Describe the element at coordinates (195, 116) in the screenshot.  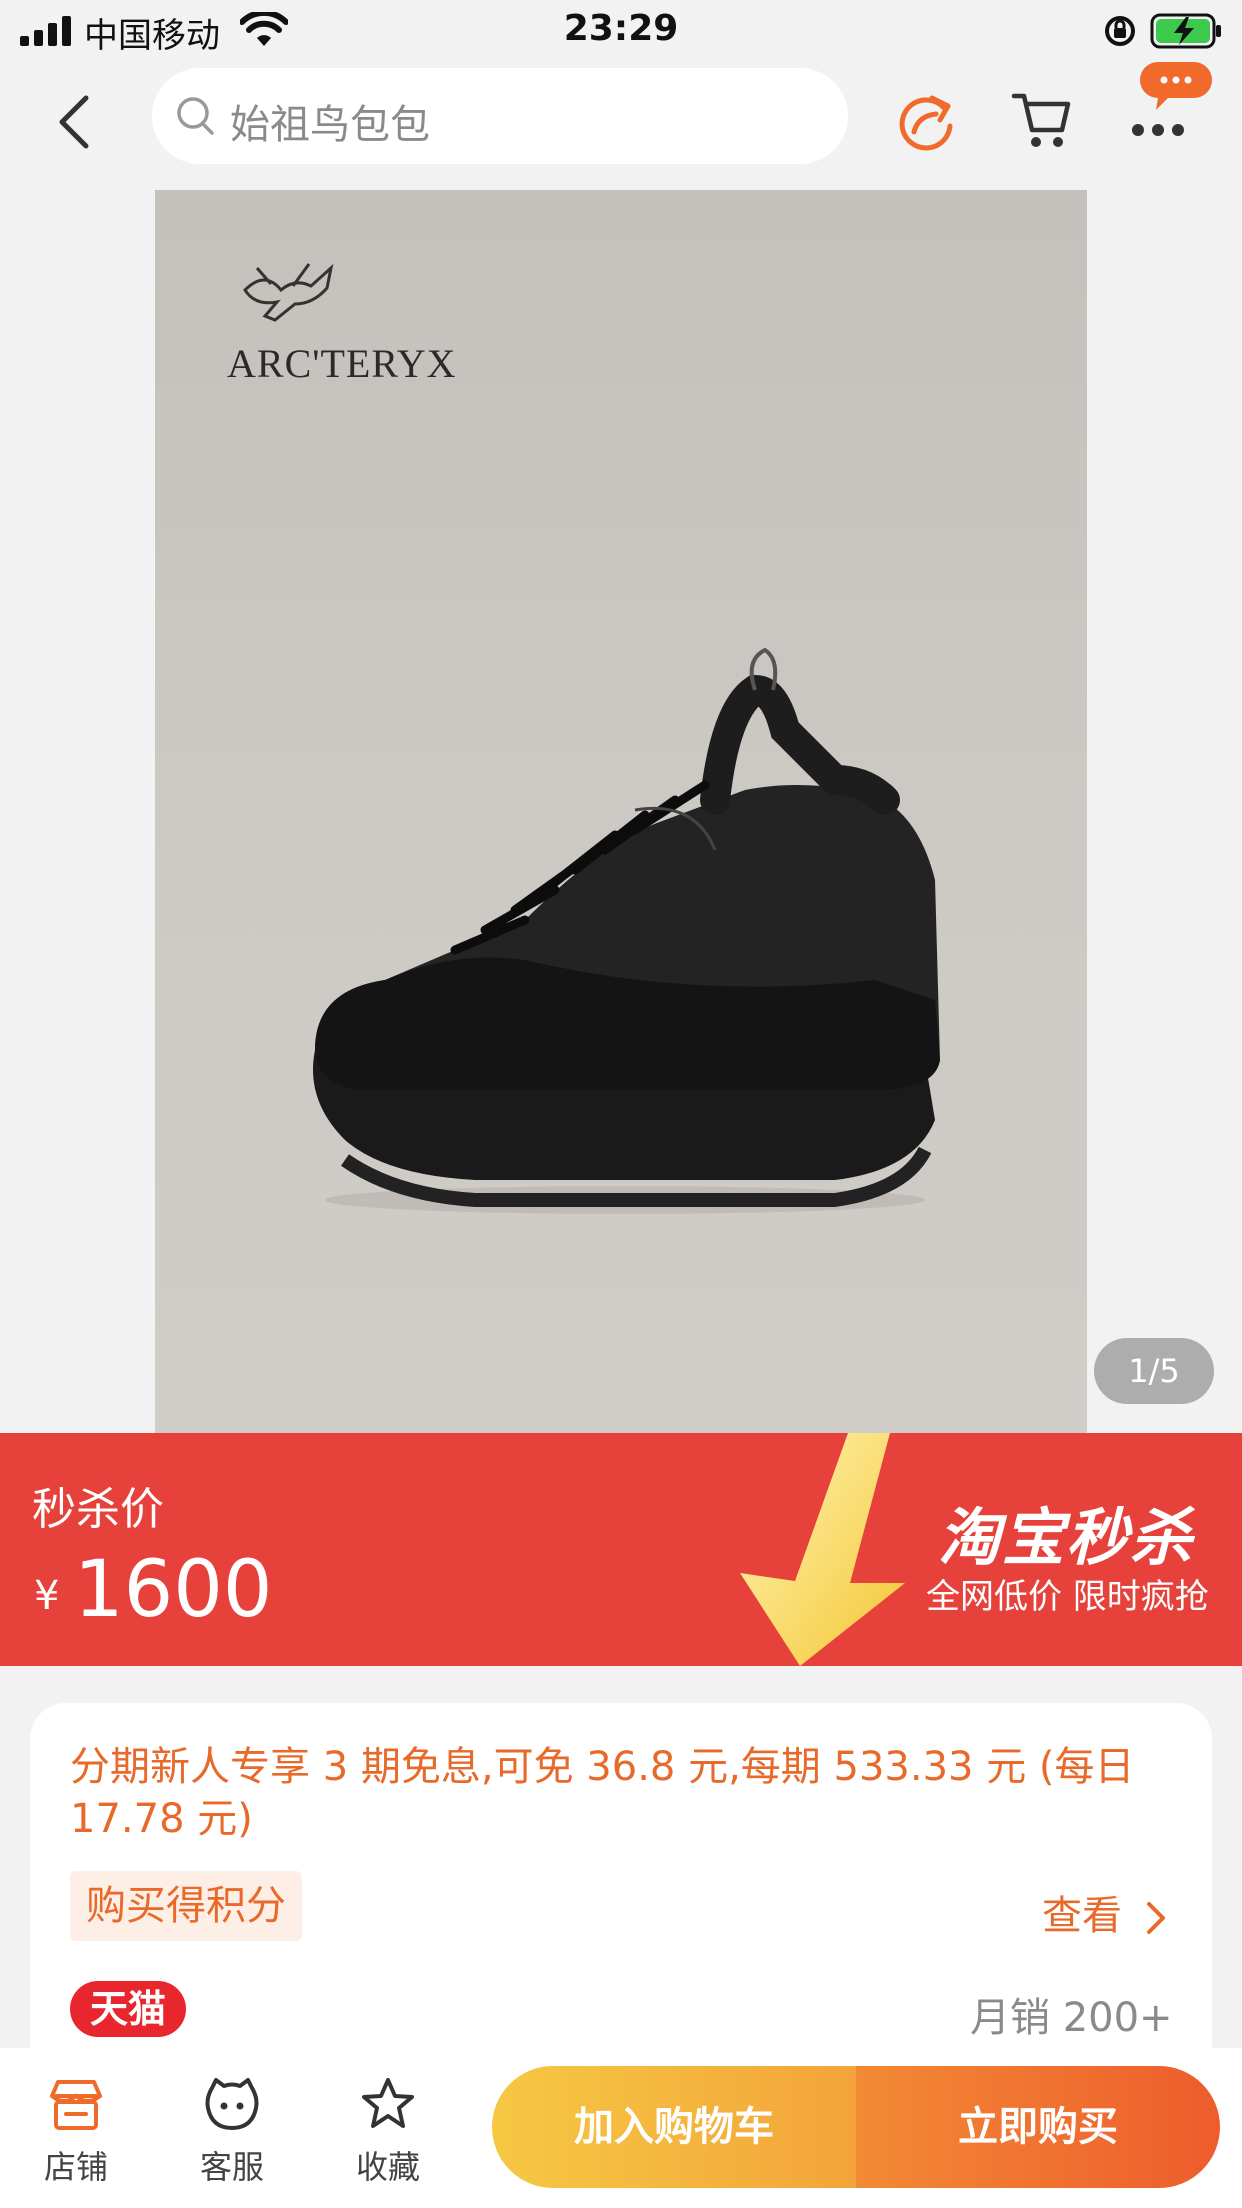
I see `search-icon` at that location.